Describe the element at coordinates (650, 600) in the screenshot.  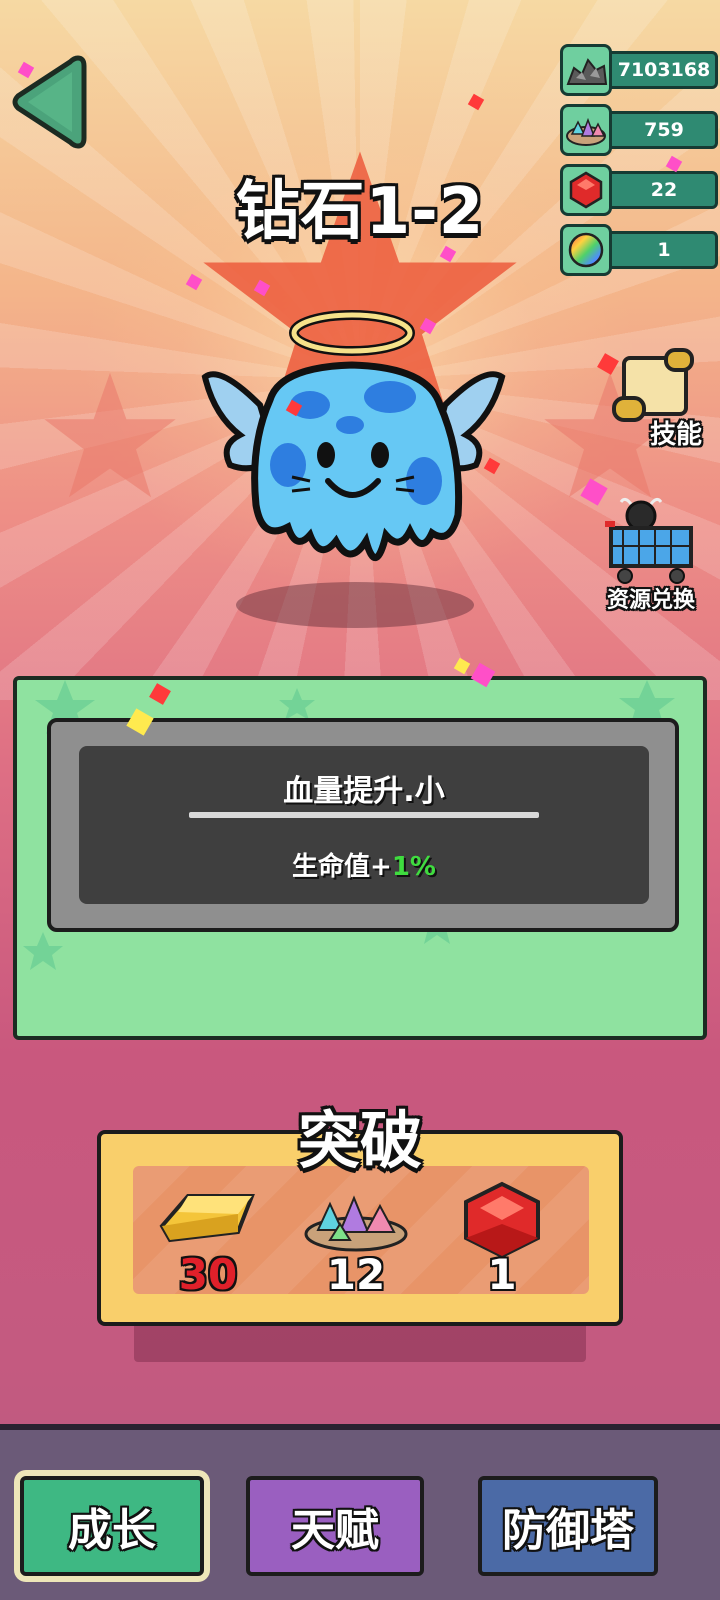
I see `resource-exchange-label: 资源兑换` at that location.